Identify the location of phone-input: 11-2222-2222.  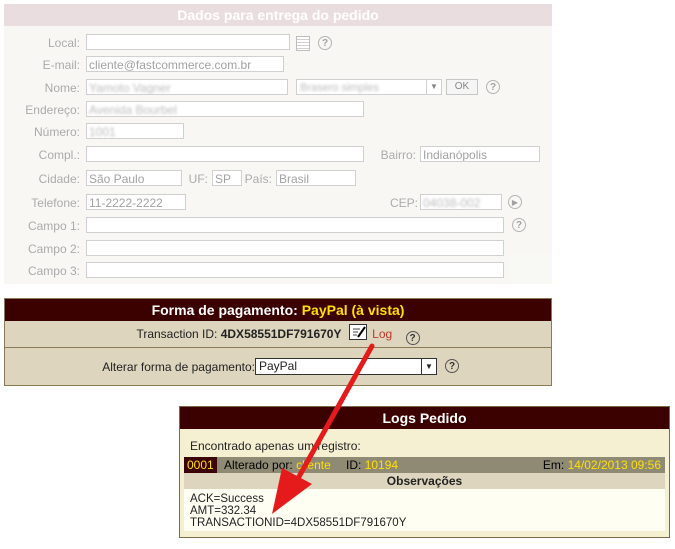
(136, 202).